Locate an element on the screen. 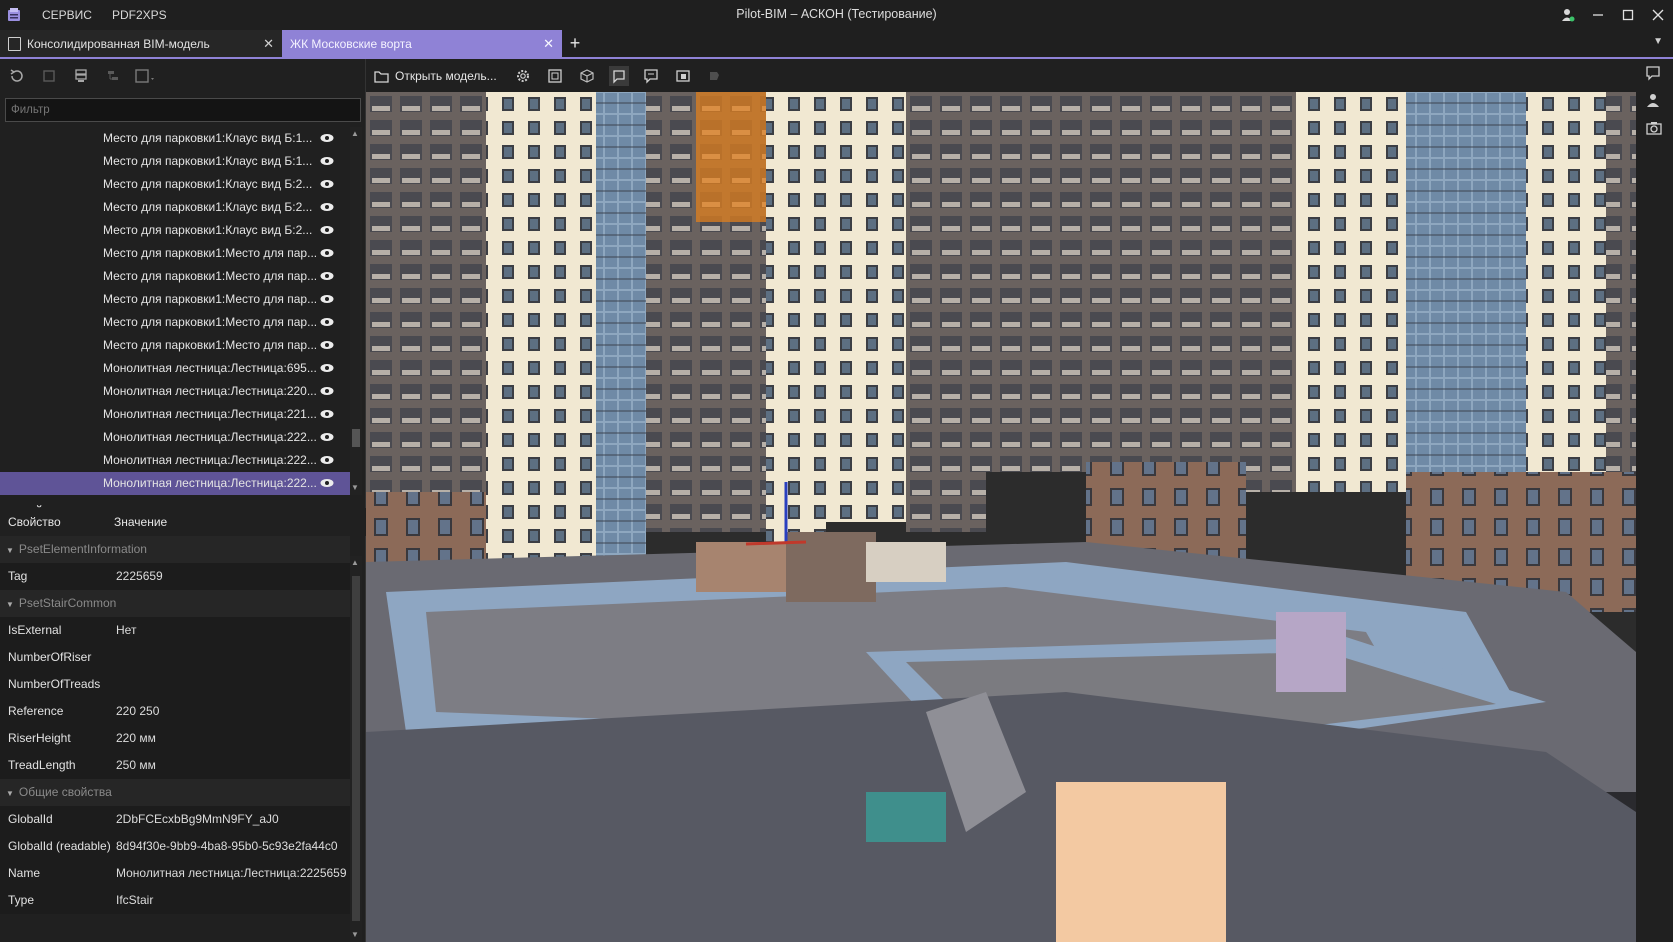 The height and width of the screenshot is (942, 1673). select-all-icon is located at coordinates (49, 76).